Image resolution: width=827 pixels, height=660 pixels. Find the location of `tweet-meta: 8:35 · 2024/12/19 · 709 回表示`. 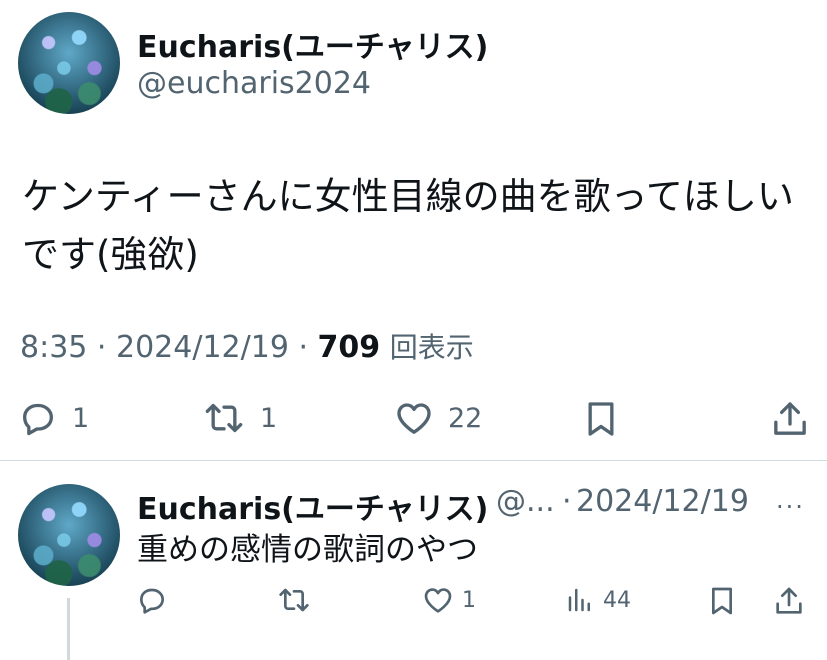

tweet-meta: 8:35 · 2024/12/19 · 709 回表示 is located at coordinates (247, 346).